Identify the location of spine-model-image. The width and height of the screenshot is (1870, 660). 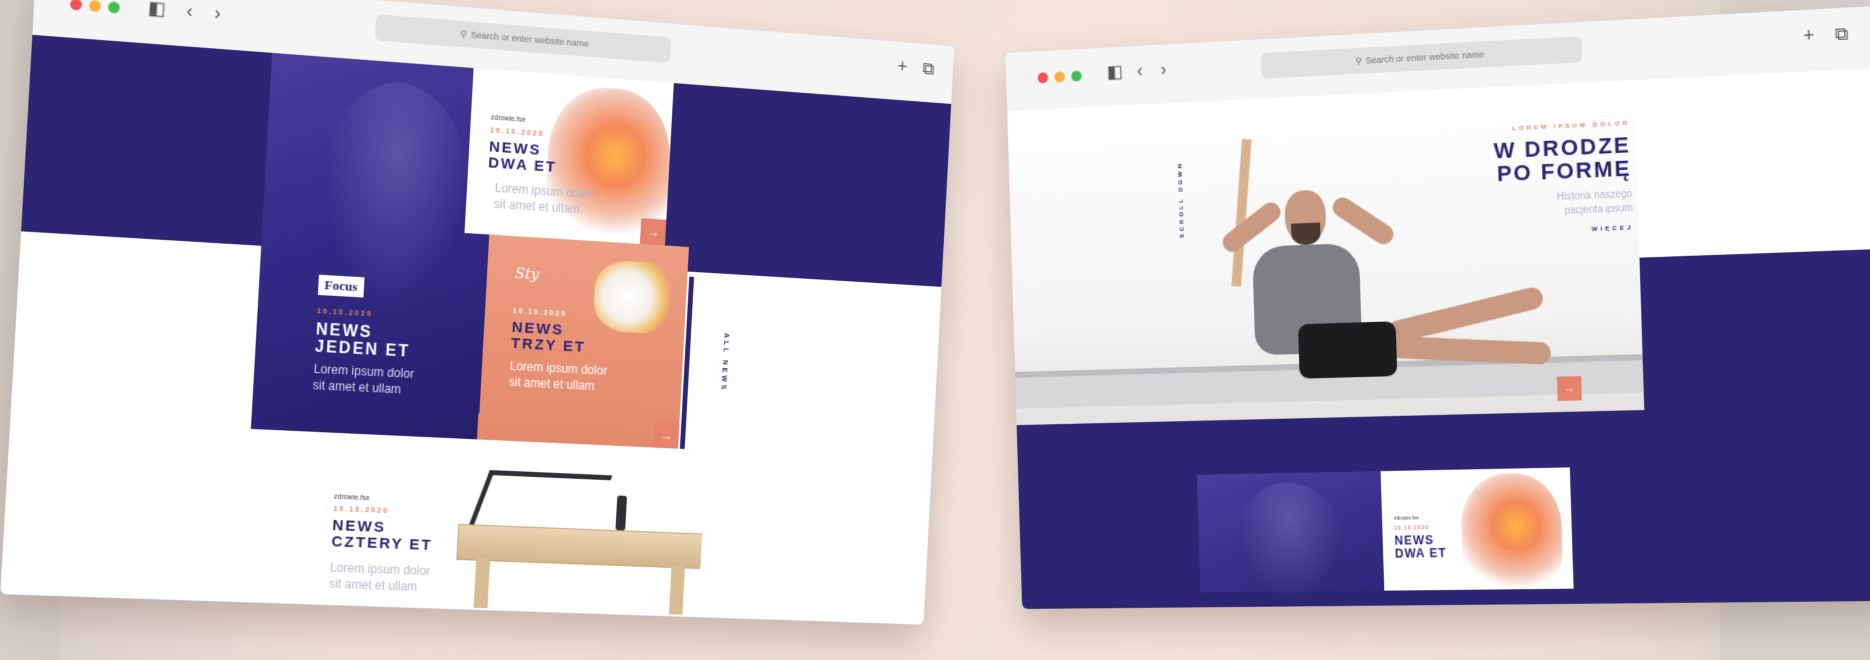
(635, 297).